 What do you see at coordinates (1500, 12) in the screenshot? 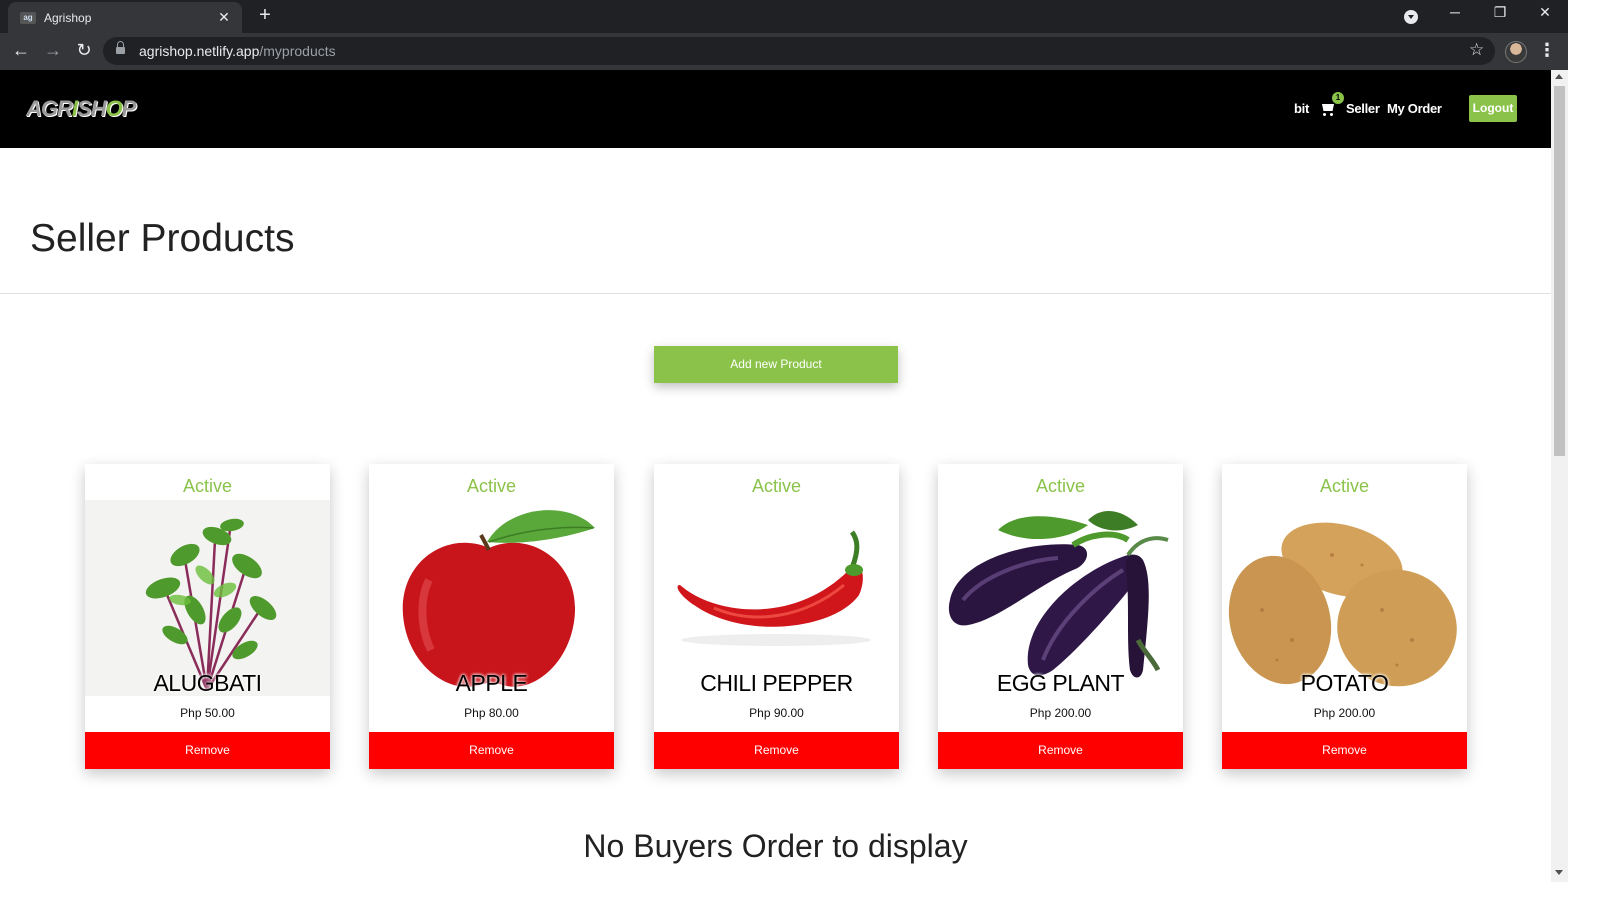
I see `restore-icon: ❐` at bounding box center [1500, 12].